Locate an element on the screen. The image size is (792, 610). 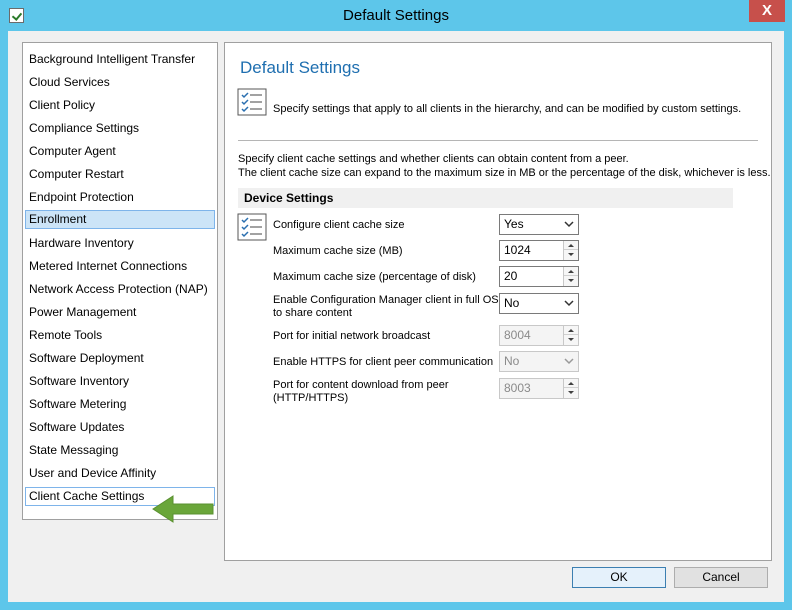
nav-item-nap: Network Access Protection (NAP) is located at coordinates (120, 289).